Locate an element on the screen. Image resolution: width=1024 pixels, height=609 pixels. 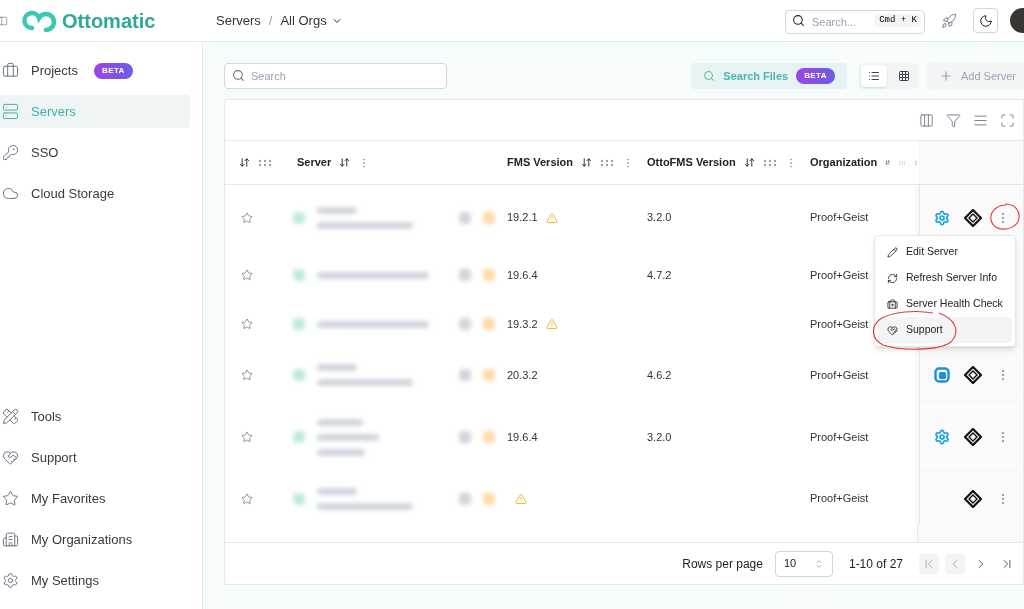
menu-item: Support is located at coordinates (945, 330).